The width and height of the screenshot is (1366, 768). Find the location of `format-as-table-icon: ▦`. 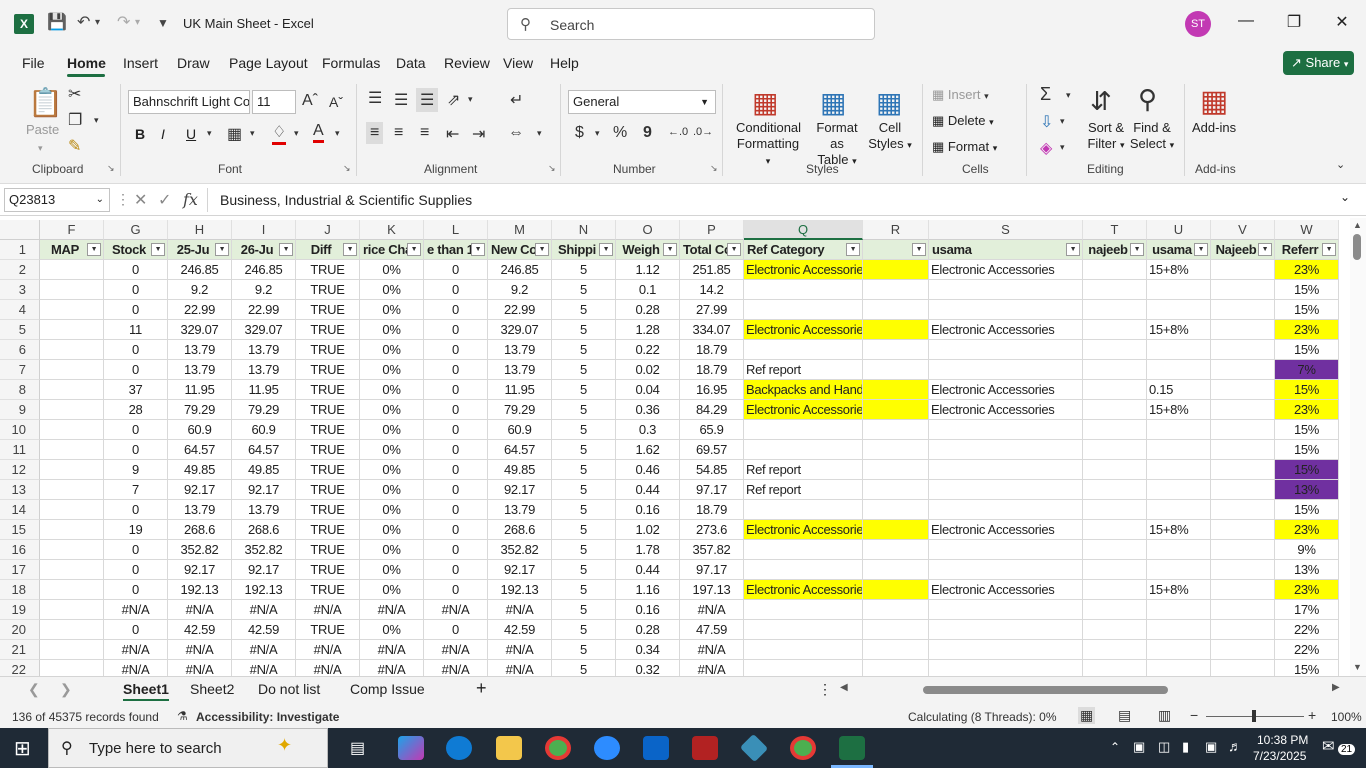

format-as-table-icon: ▦ is located at coordinates (833, 102).